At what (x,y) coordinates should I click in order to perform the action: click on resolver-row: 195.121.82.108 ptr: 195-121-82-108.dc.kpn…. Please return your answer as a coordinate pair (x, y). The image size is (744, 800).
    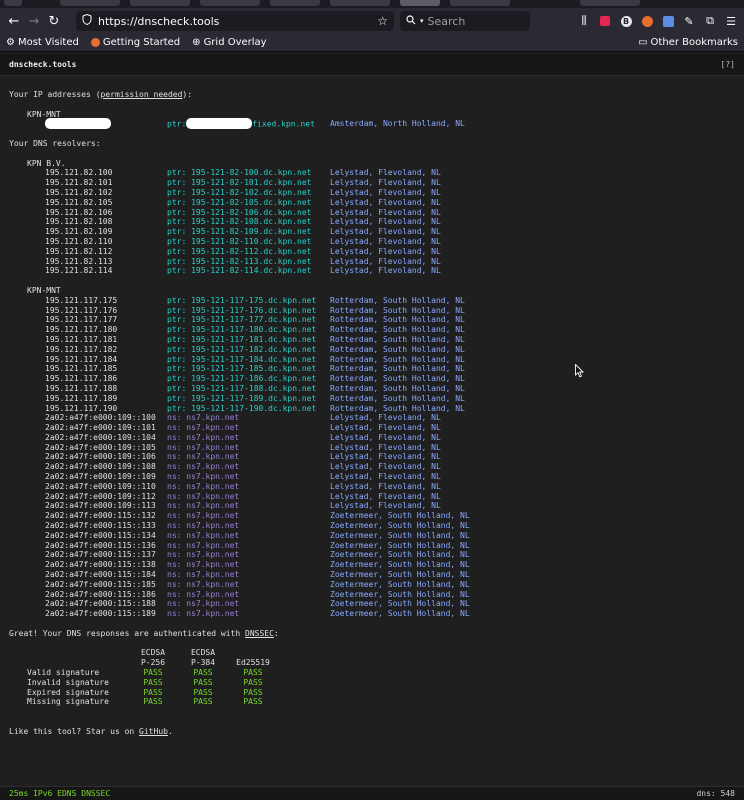
    Looking at the image, I should click on (372, 222).